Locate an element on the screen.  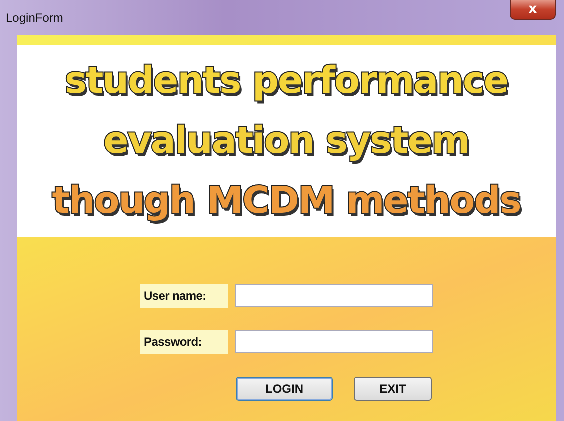
window-title: LoginForm is located at coordinates (35, 17).